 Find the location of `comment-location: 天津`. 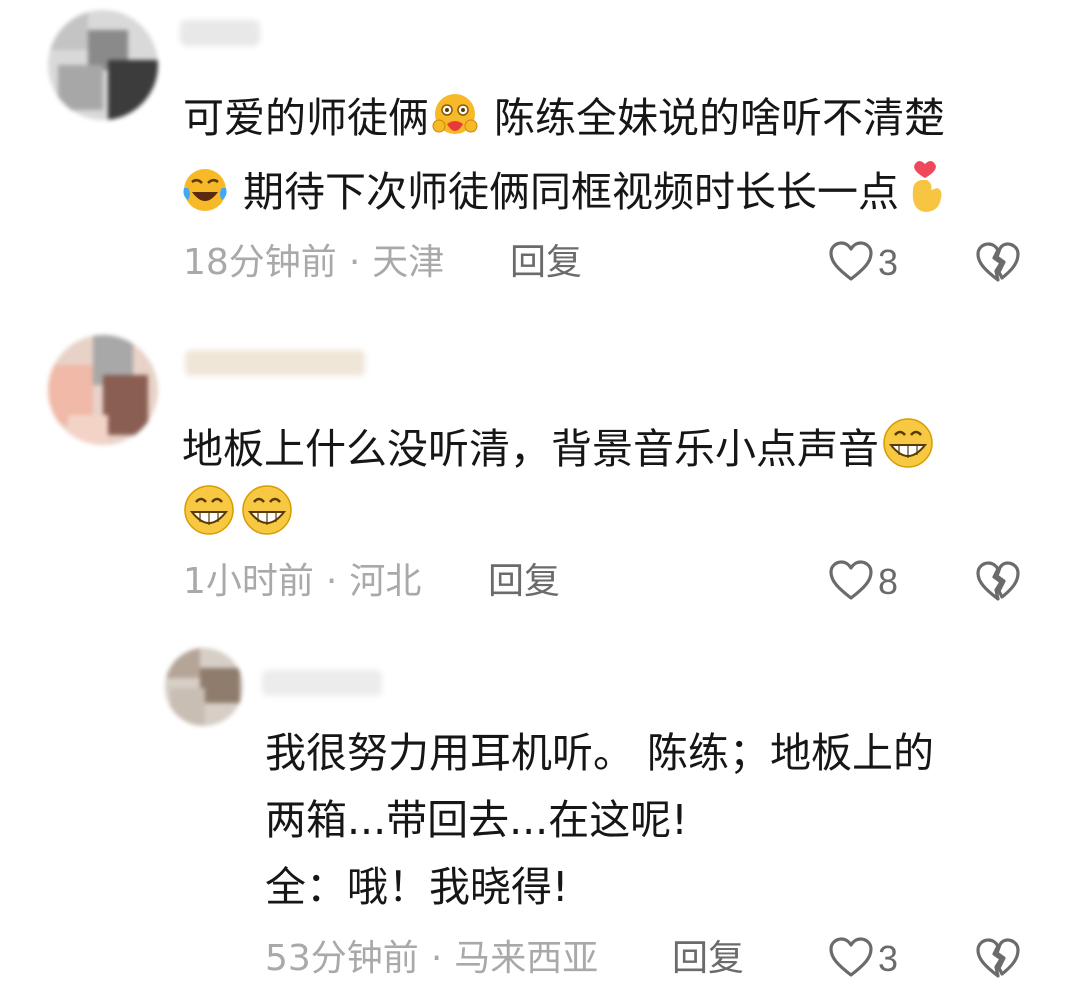

comment-location: 天津 is located at coordinates (408, 262).